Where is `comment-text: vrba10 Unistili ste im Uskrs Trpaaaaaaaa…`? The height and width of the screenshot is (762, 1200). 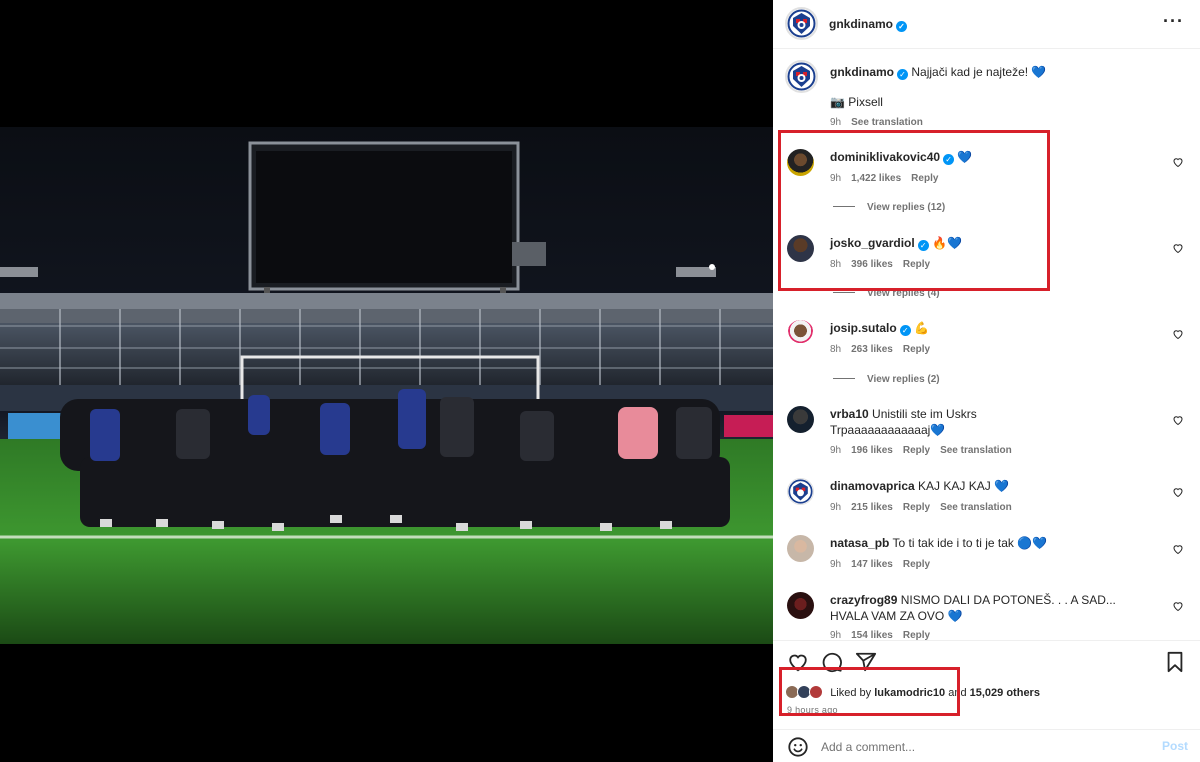
comment-text: vrba10 Unistili ste im Uskrs Trpaaaaaaaa… is located at coordinates (917, 422).